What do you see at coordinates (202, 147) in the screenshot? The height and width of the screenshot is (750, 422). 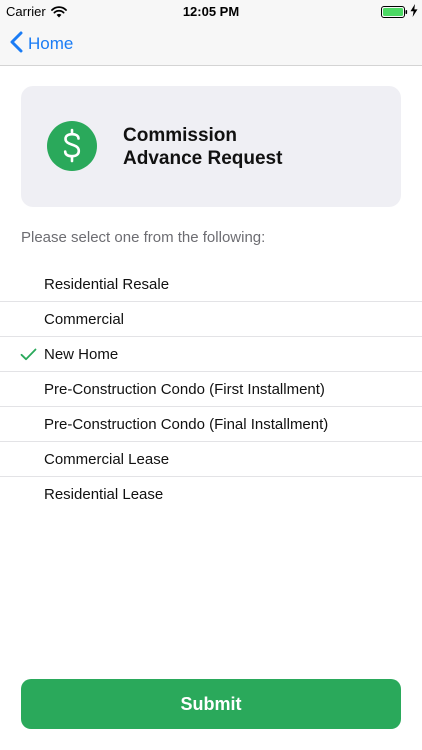 I see `page-title: Commission Advance Request` at bounding box center [202, 147].